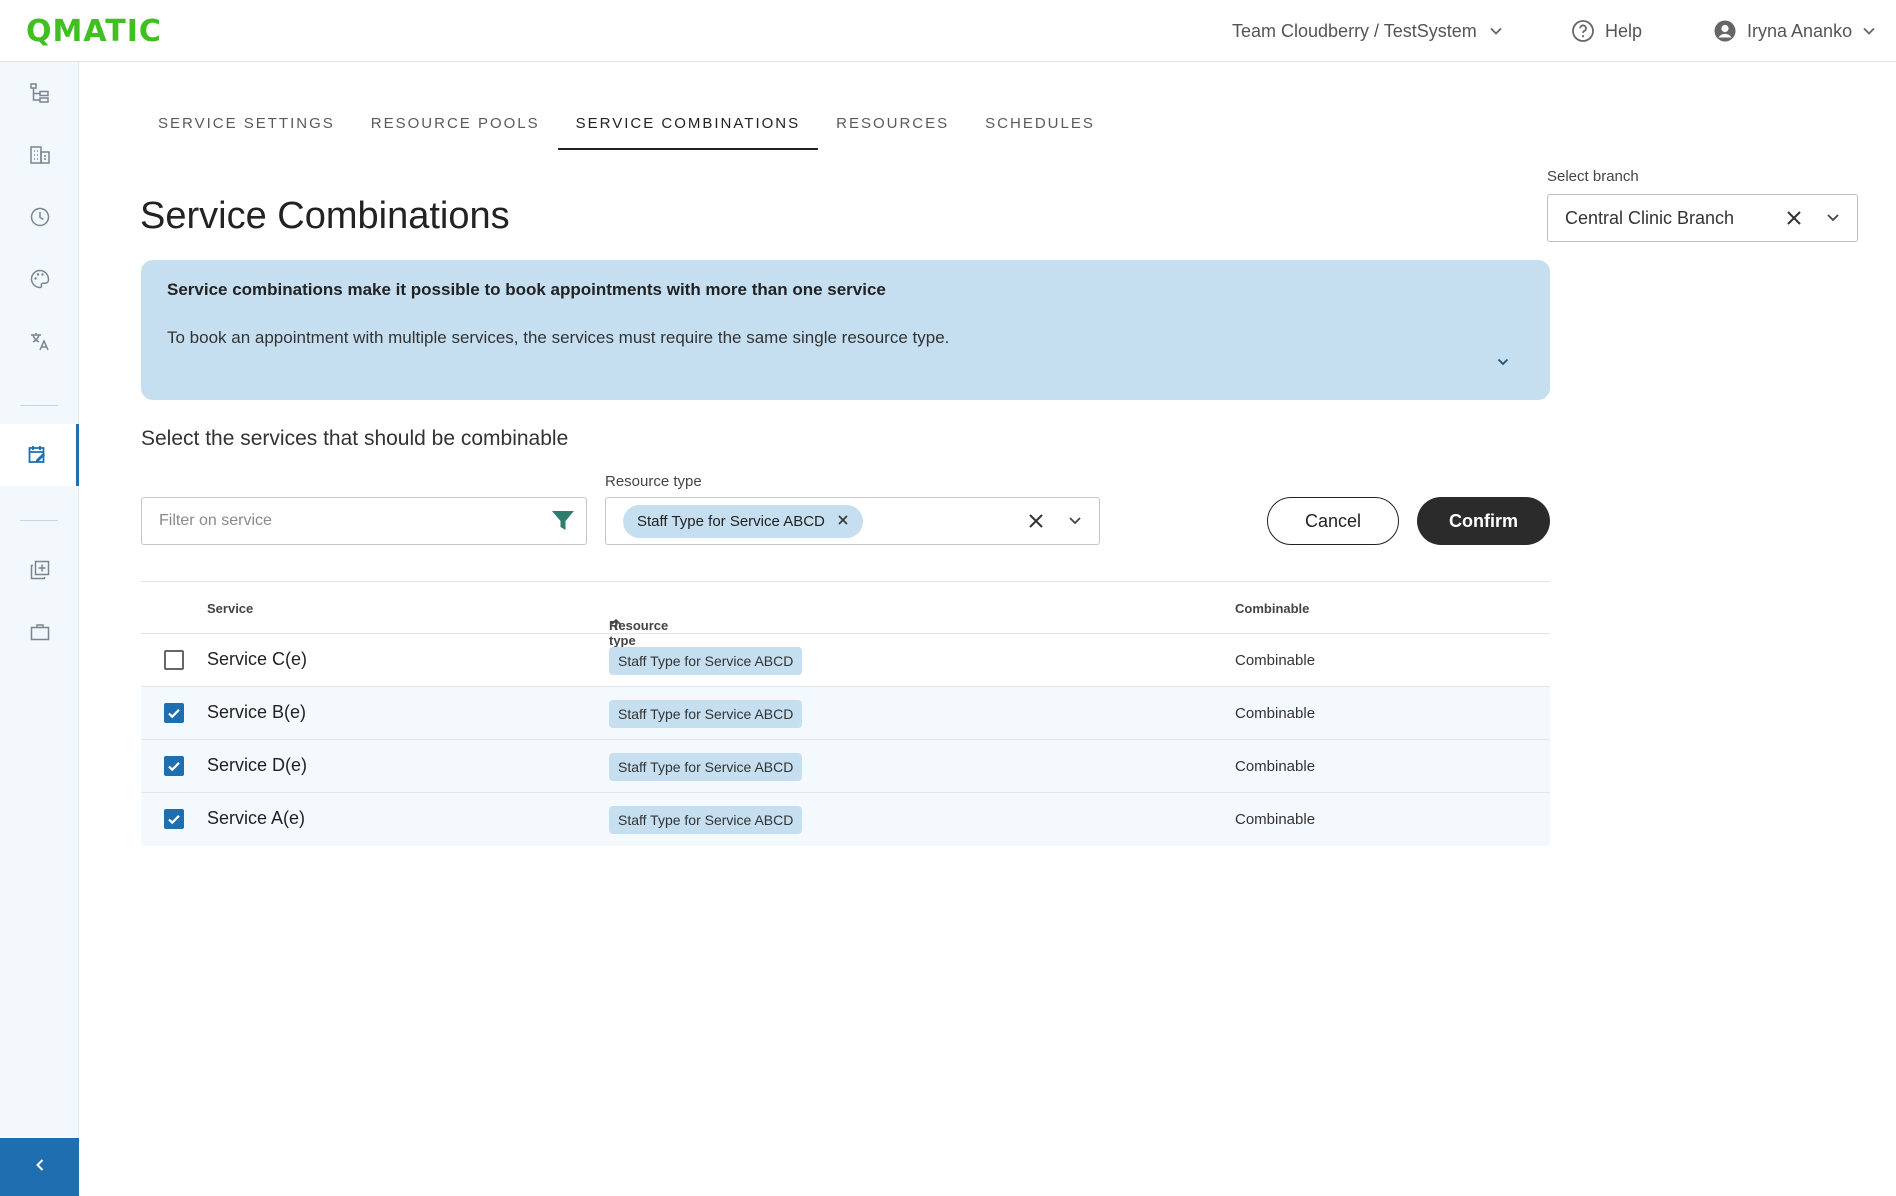 This screenshot has width=1896, height=1196. I want to click on sidebar, so click(39, 629).